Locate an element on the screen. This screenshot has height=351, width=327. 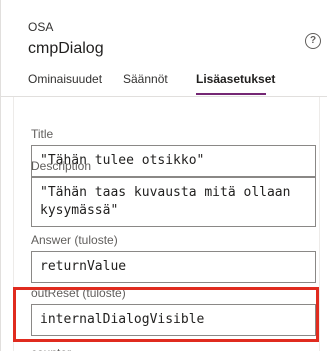
active-tab-indicator is located at coordinates (231, 94).